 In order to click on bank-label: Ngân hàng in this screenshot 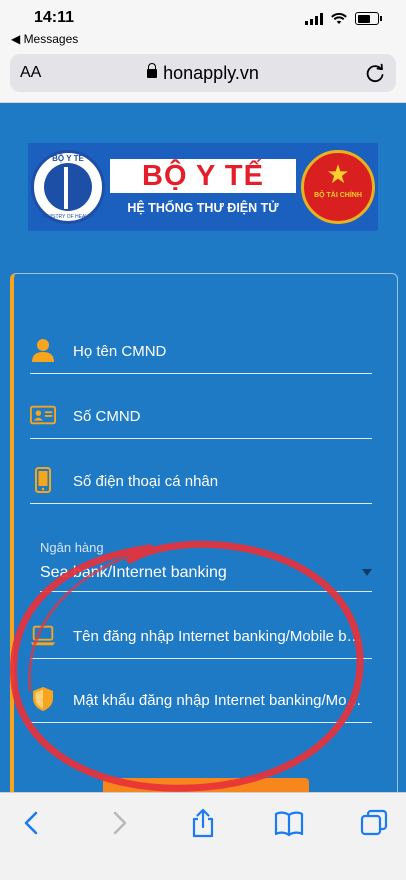, I will do `click(72, 547)`.